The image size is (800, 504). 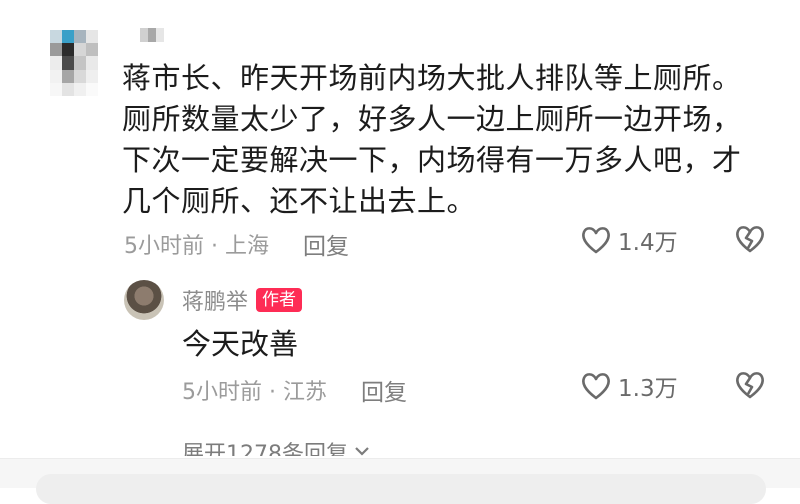 What do you see at coordinates (240, 344) in the screenshot?
I see `reply-text: 今天改善` at bounding box center [240, 344].